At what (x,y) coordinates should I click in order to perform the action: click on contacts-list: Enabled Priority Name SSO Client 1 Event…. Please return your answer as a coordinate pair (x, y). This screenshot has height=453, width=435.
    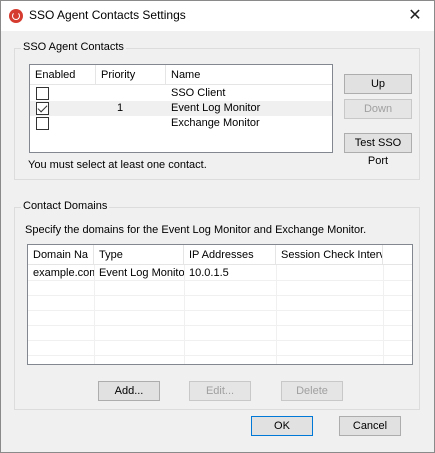
    Looking at the image, I should click on (181, 108).